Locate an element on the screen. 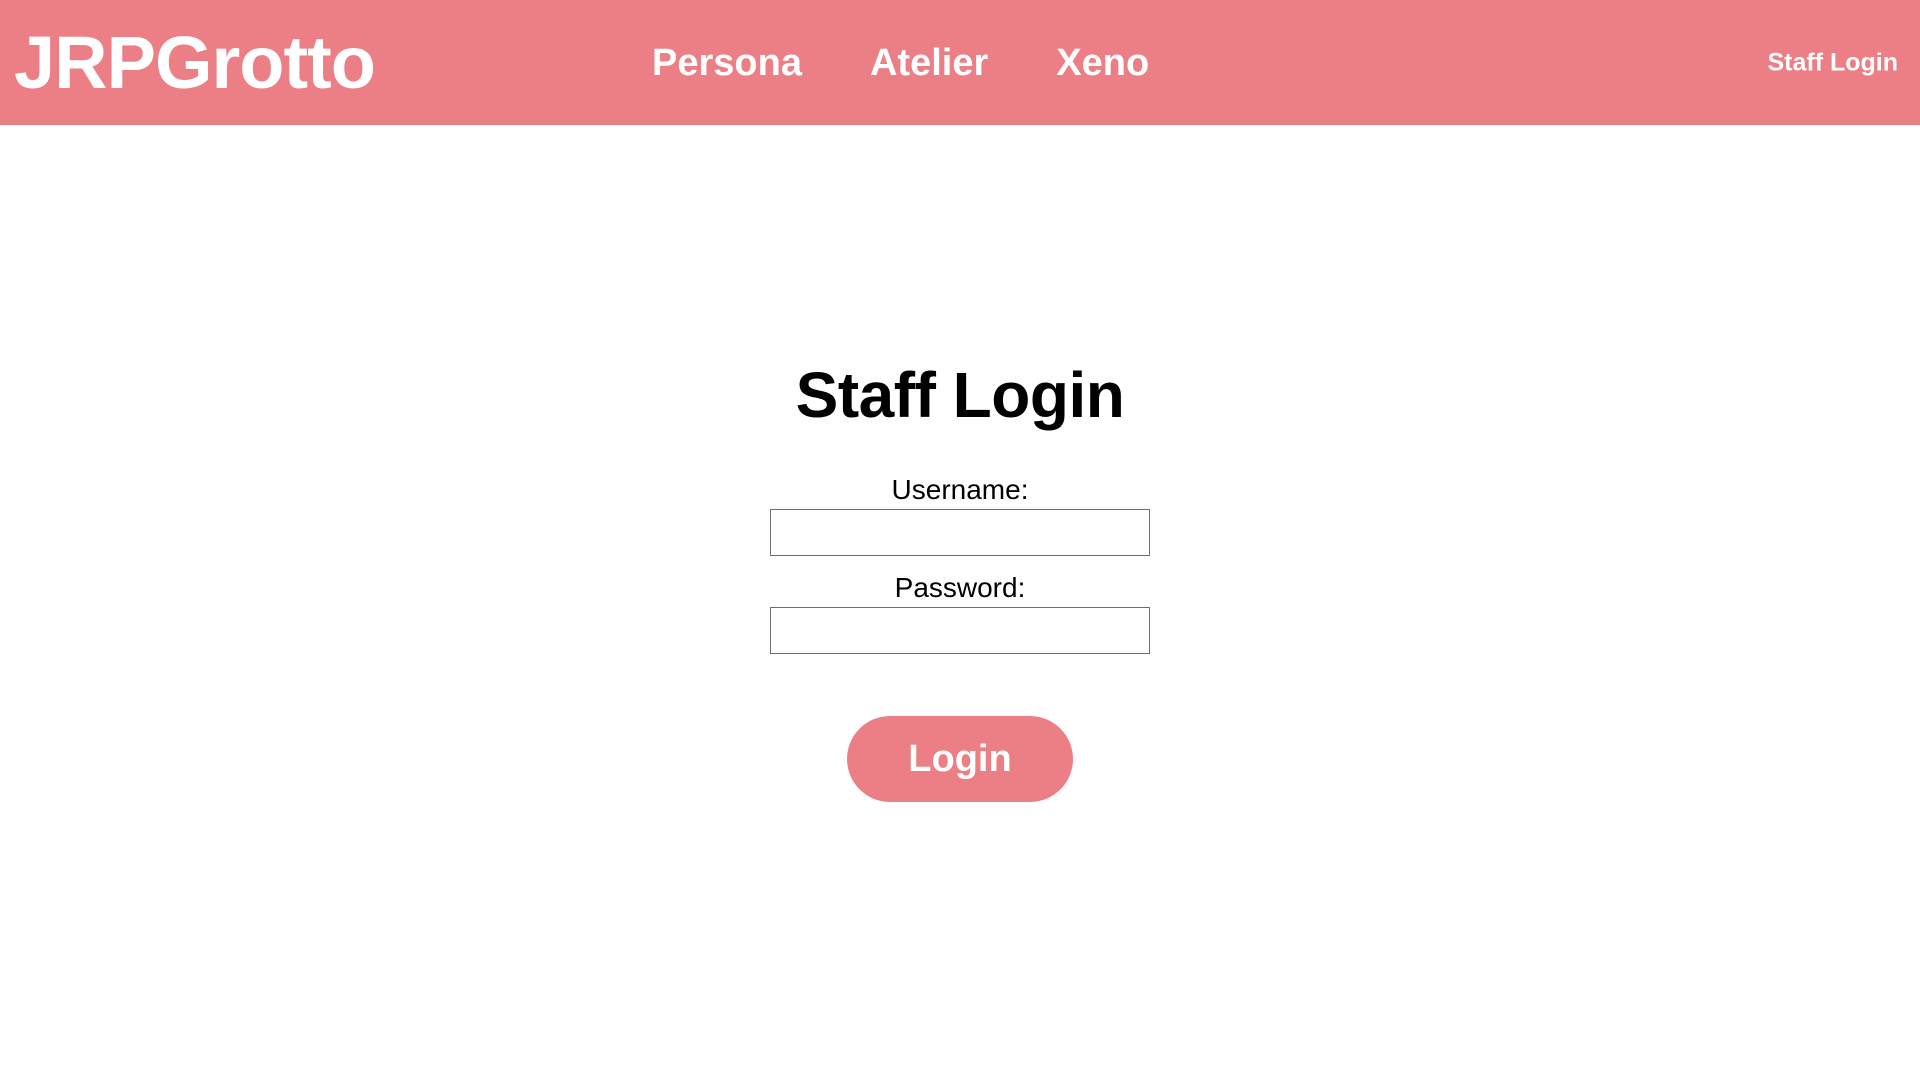 Image resolution: width=1920 pixels, height=1080 pixels. staff-login-link: Staff Login is located at coordinates (1832, 62).